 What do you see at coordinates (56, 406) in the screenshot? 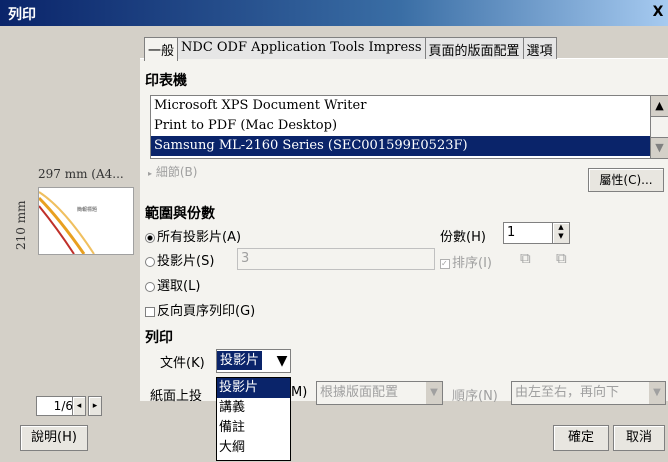
I see `page-number-input: 1/6` at bounding box center [56, 406].